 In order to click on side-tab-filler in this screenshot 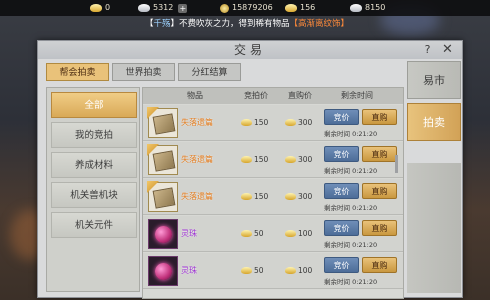, I will do `click(434, 228)`.